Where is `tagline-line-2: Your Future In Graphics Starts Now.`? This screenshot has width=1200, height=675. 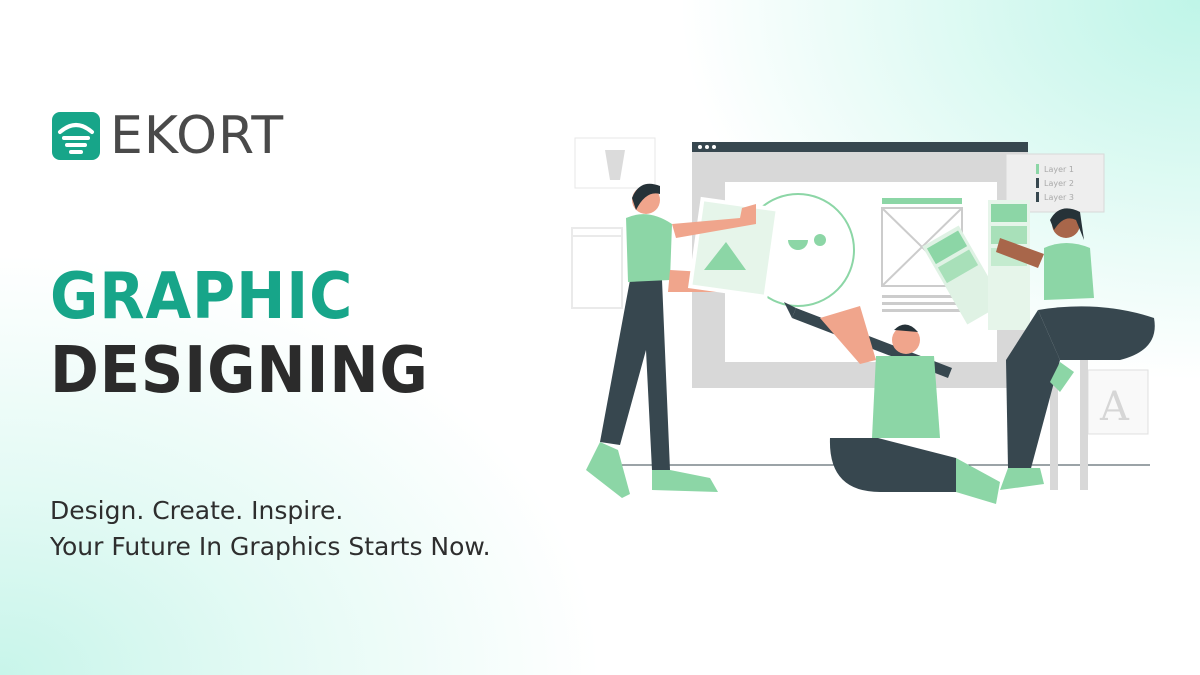 tagline-line-2: Your Future In Graphics Starts Now. is located at coordinates (270, 546).